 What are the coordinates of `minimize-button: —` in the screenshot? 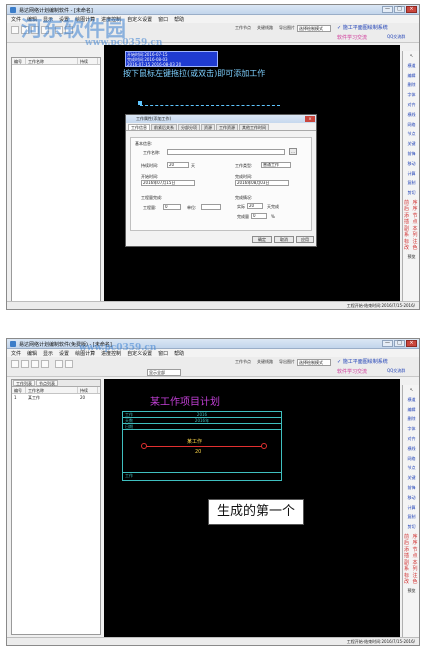 It's located at (387, 9).